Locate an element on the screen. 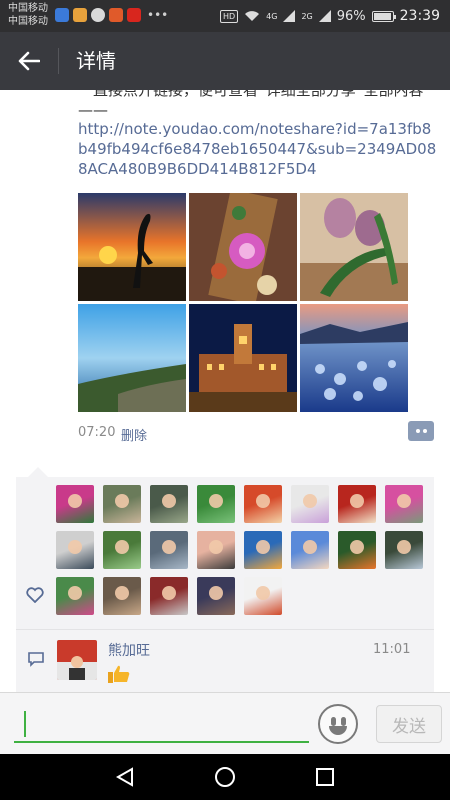 This screenshot has width=450, height=800. comment-time: 11:01 is located at coordinates (392, 649).